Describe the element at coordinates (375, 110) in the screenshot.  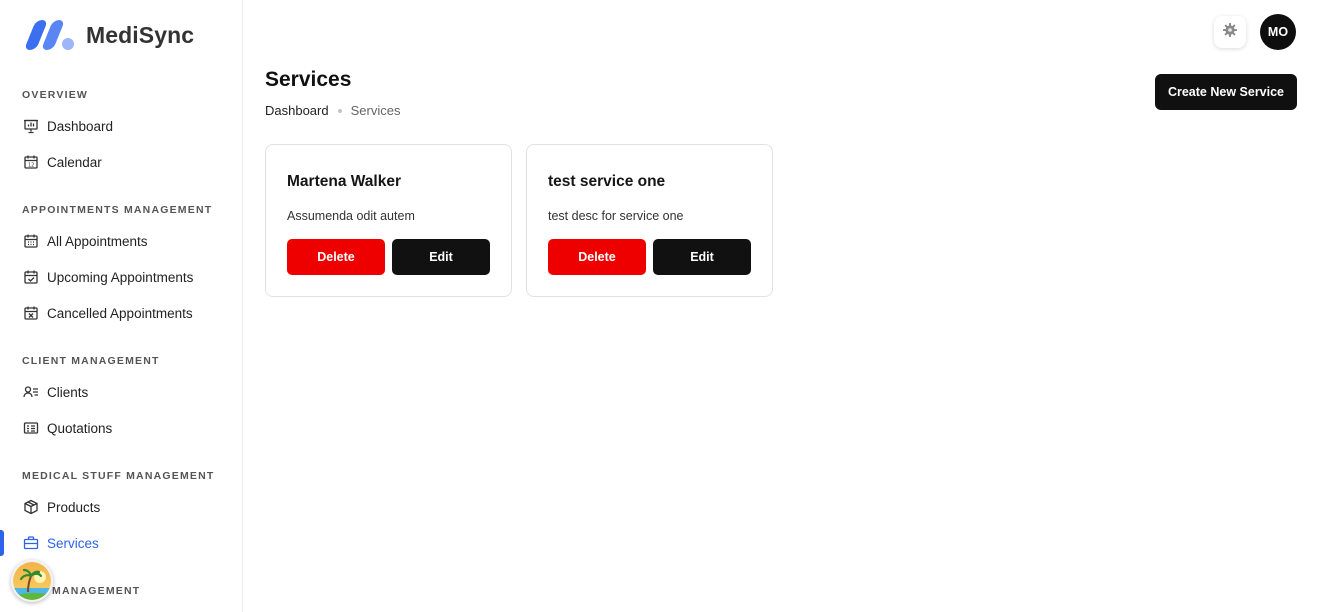
I see `breadcrumb-current: Services` at that location.